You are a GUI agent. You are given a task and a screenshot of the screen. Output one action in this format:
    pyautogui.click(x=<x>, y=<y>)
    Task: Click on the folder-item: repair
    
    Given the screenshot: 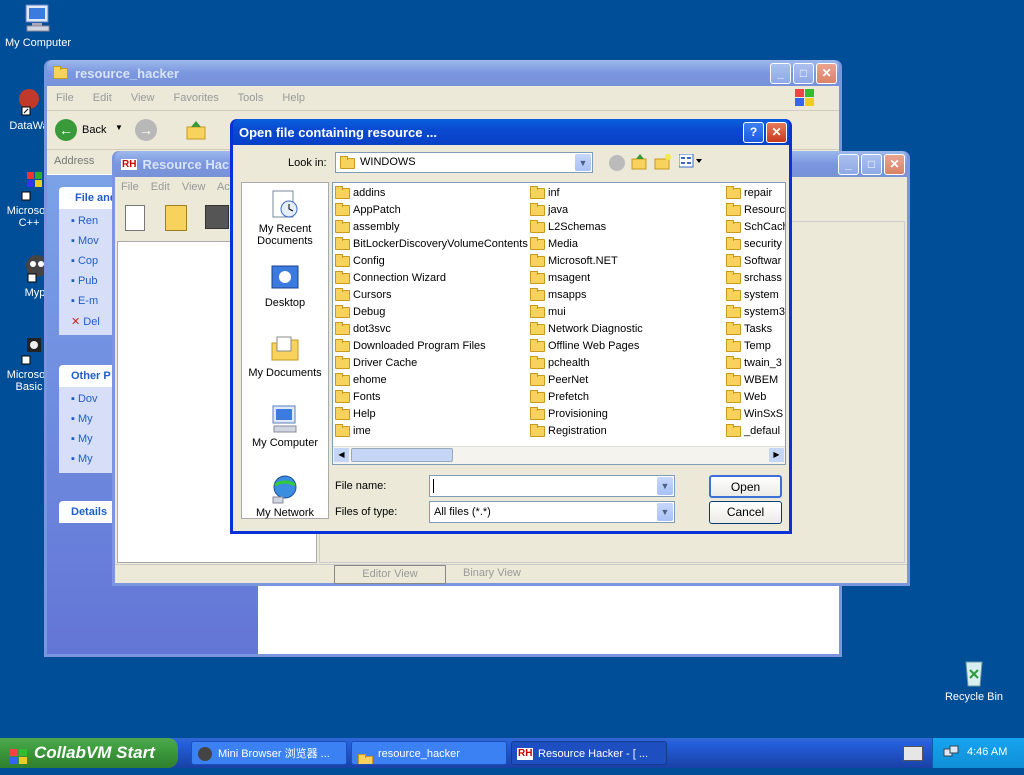 What is the action you would take?
    pyautogui.click(x=749, y=193)
    